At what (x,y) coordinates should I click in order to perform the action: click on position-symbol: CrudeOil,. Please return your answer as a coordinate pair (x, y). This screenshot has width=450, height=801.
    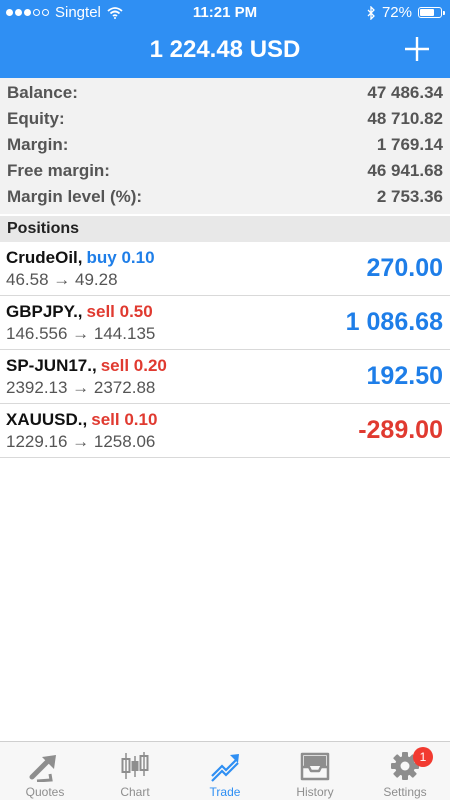
    Looking at the image, I should click on (44, 257).